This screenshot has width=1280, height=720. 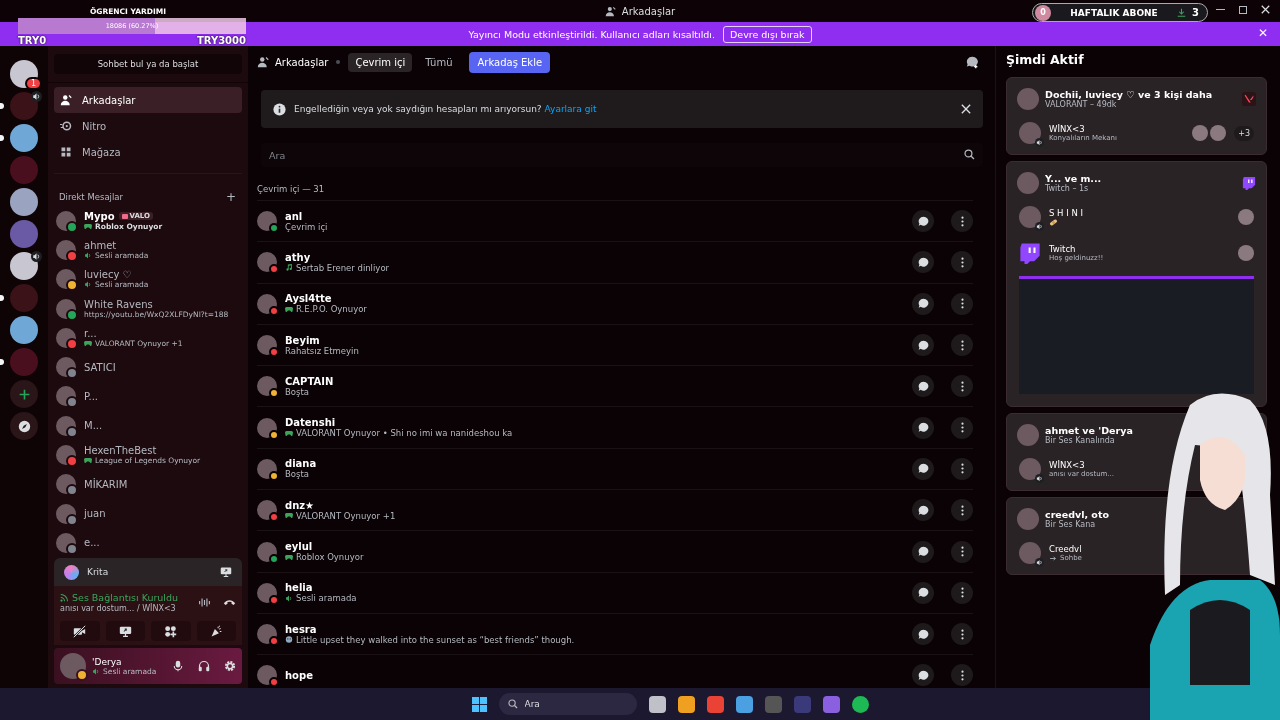 What do you see at coordinates (204, 666) in the screenshot?
I see `headphones-icon` at bounding box center [204, 666].